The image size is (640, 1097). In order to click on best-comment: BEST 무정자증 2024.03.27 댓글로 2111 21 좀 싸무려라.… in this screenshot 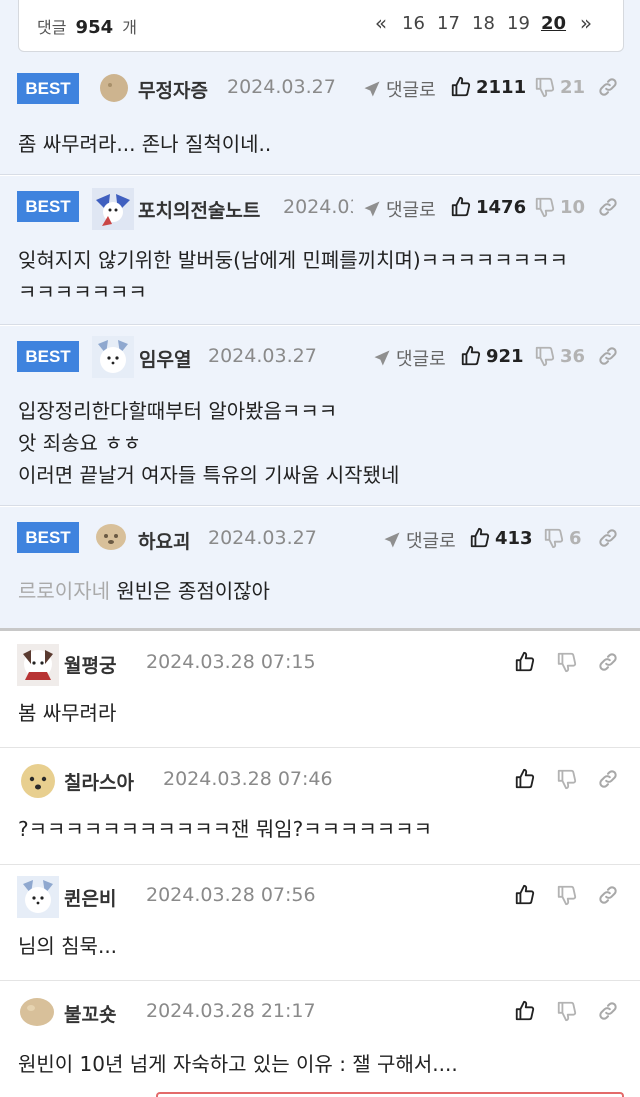, I will do `click(320, 116)`.